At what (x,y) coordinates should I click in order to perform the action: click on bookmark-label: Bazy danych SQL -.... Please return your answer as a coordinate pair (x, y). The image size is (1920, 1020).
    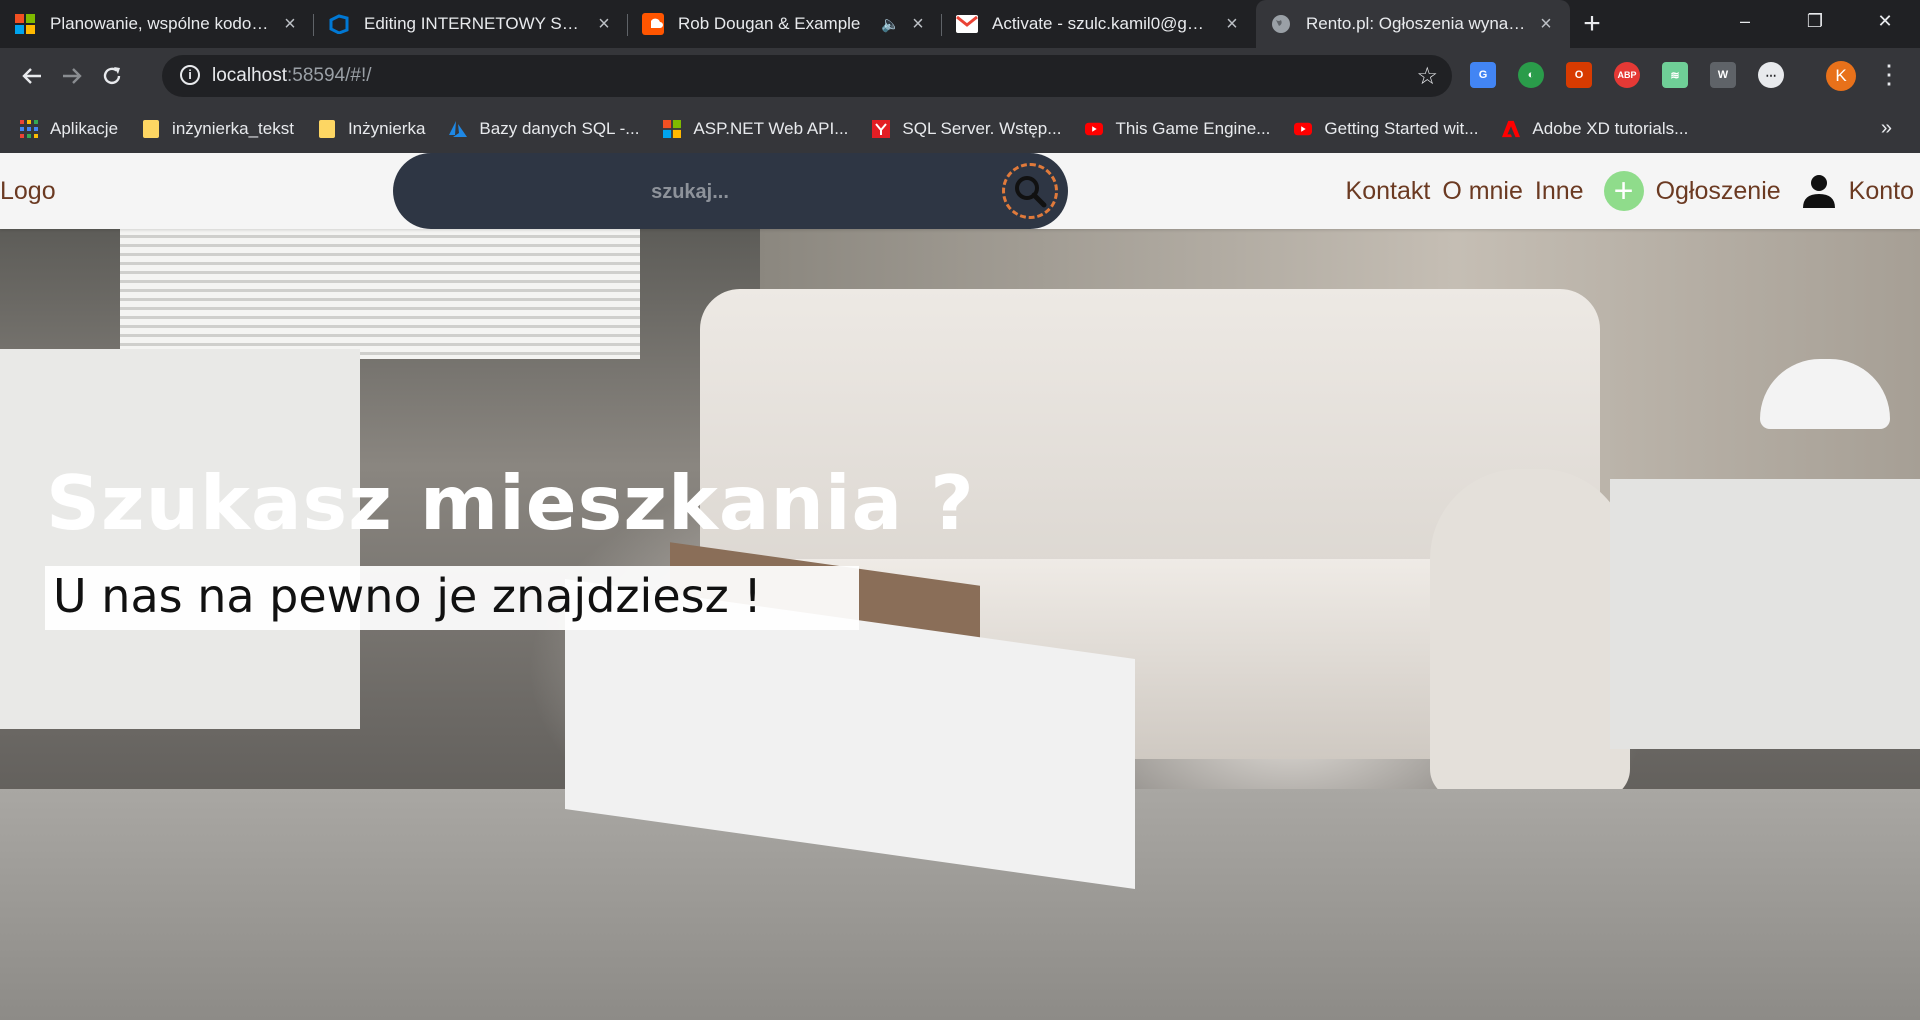
    Looking at the image, I should click on (559, 128).